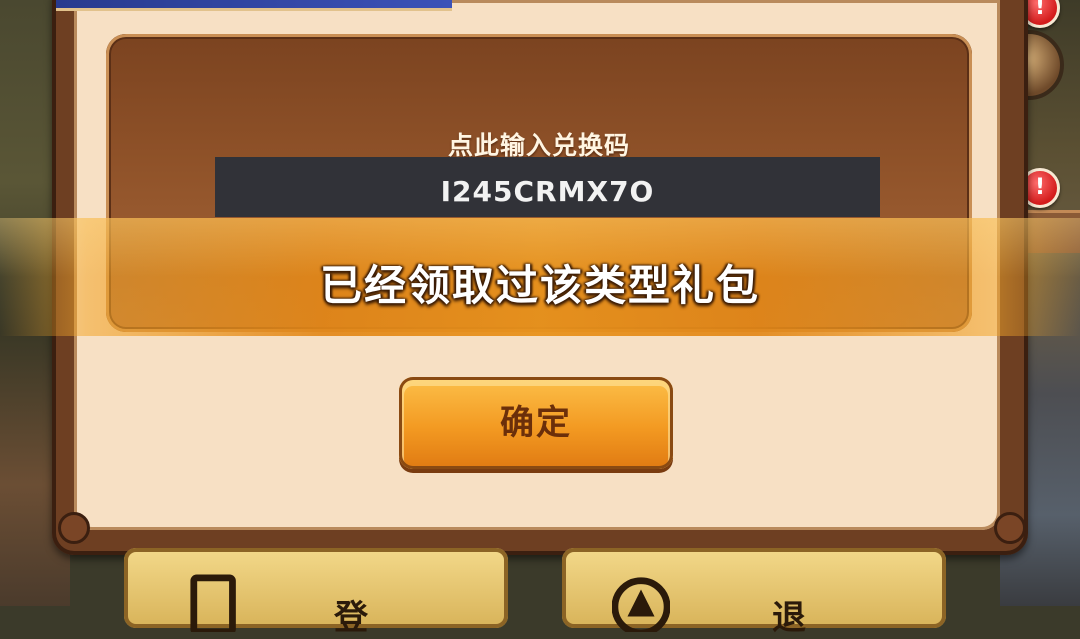  I want to click on toast-message: 已经领取过该类型礼包, so click(539, 285).